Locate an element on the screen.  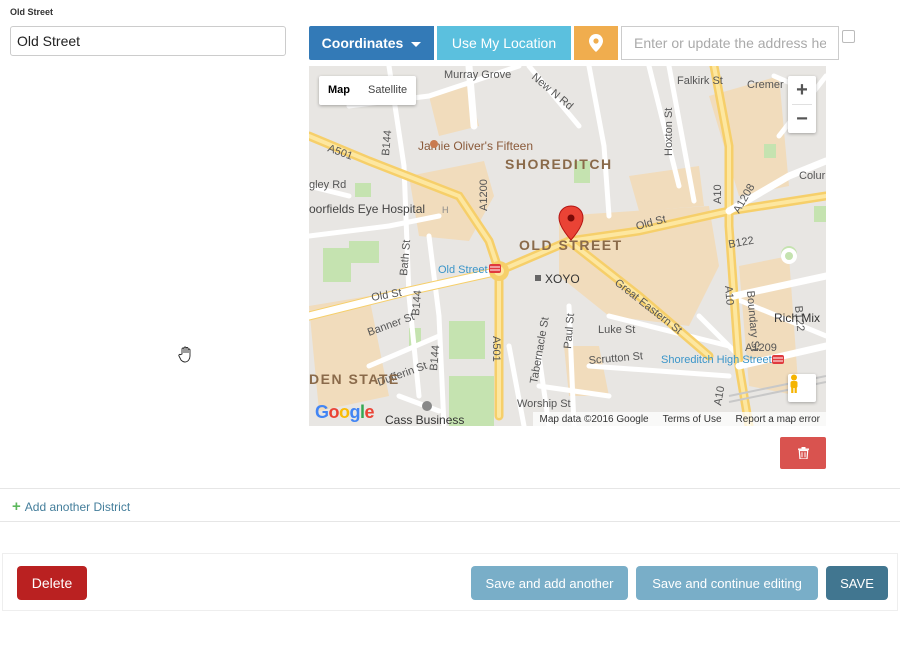
map-label-cass-business: Cass Business is located at coordinates (424, 419).